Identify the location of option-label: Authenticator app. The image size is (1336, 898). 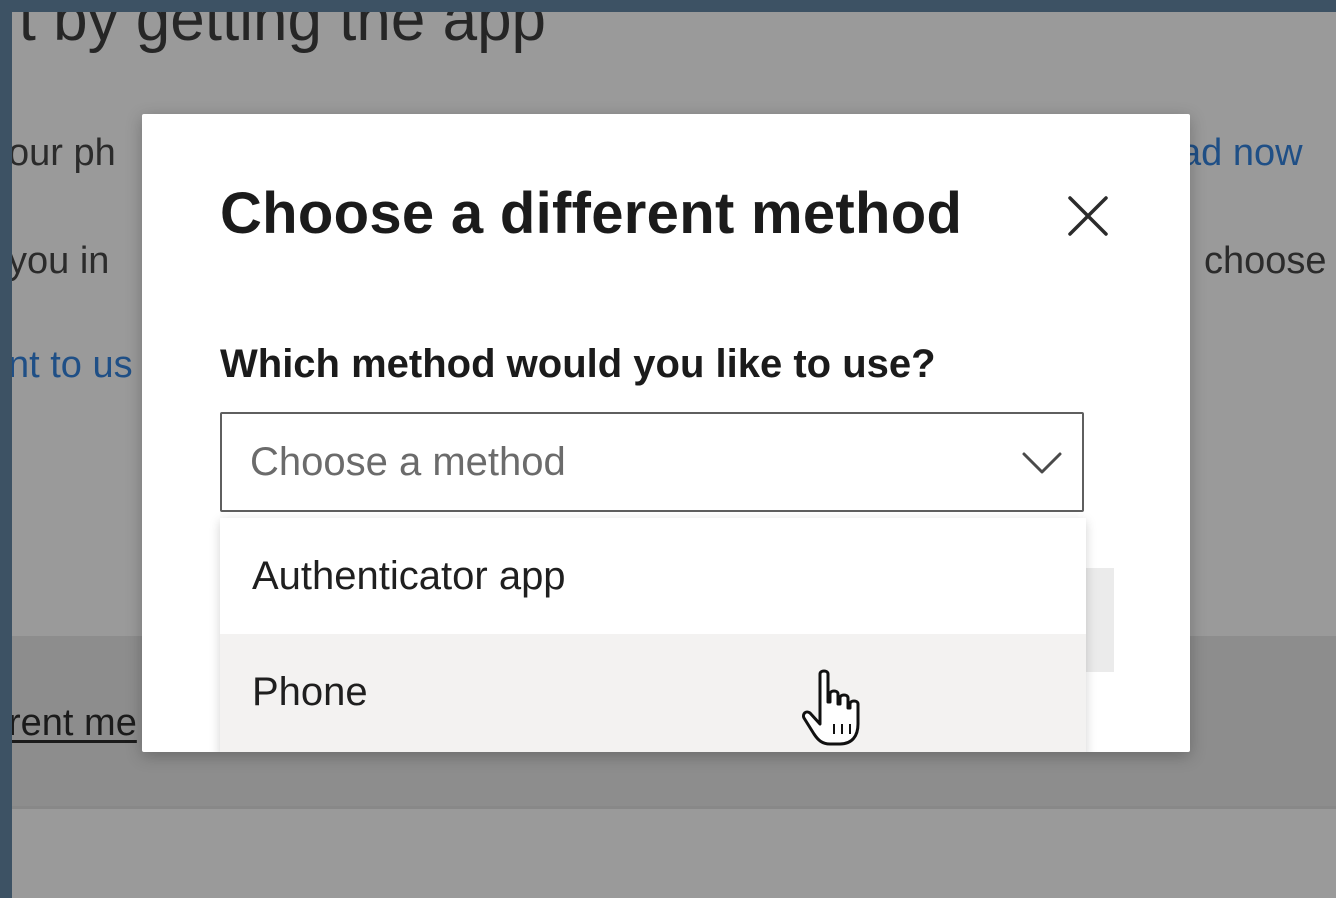
(409, 576).